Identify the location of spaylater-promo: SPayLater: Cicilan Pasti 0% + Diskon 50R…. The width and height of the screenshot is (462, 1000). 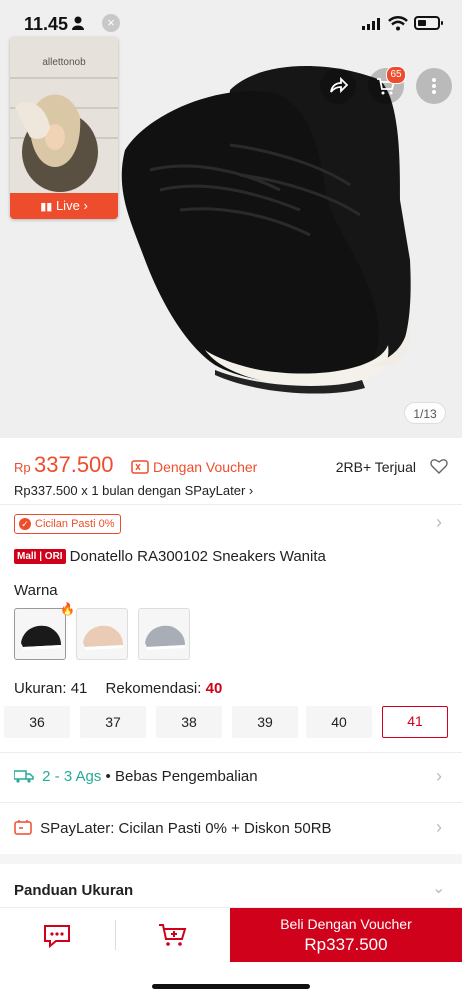
(186, 828).